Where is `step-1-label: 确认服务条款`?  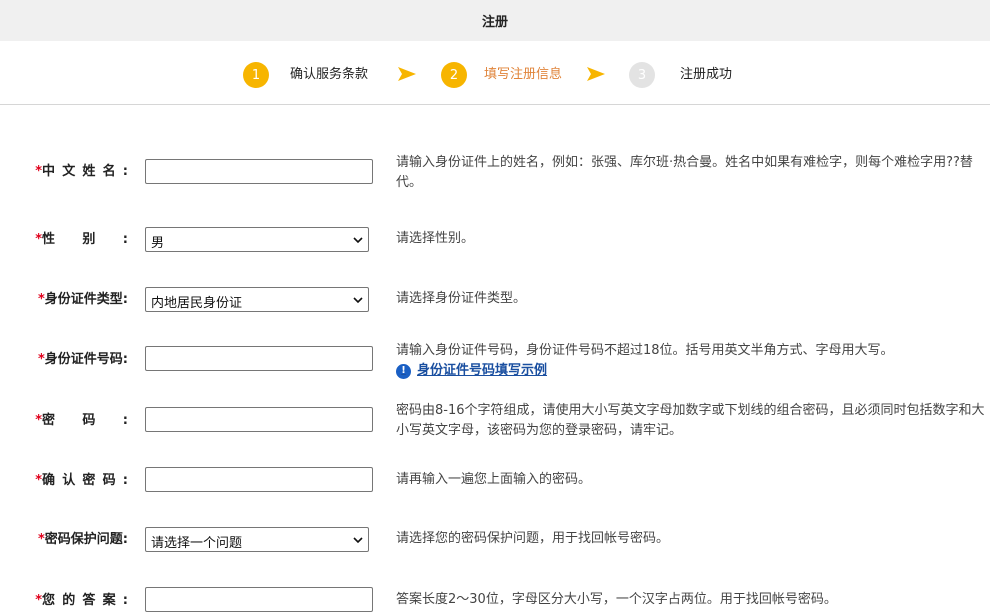 step-1-label: 确认服务条款 is located at coordinates (329, 74).